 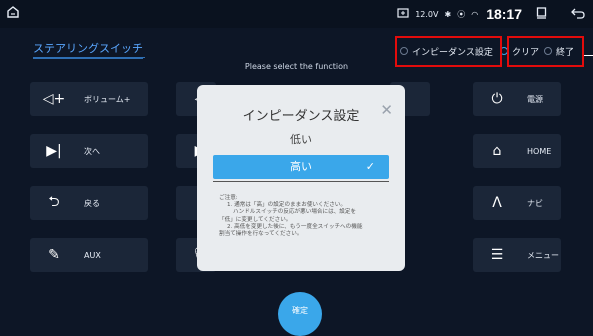 What do you see at coordinates (541, 14) in the screenshot?
I see `window-icon` at bounding box center [541, 14].